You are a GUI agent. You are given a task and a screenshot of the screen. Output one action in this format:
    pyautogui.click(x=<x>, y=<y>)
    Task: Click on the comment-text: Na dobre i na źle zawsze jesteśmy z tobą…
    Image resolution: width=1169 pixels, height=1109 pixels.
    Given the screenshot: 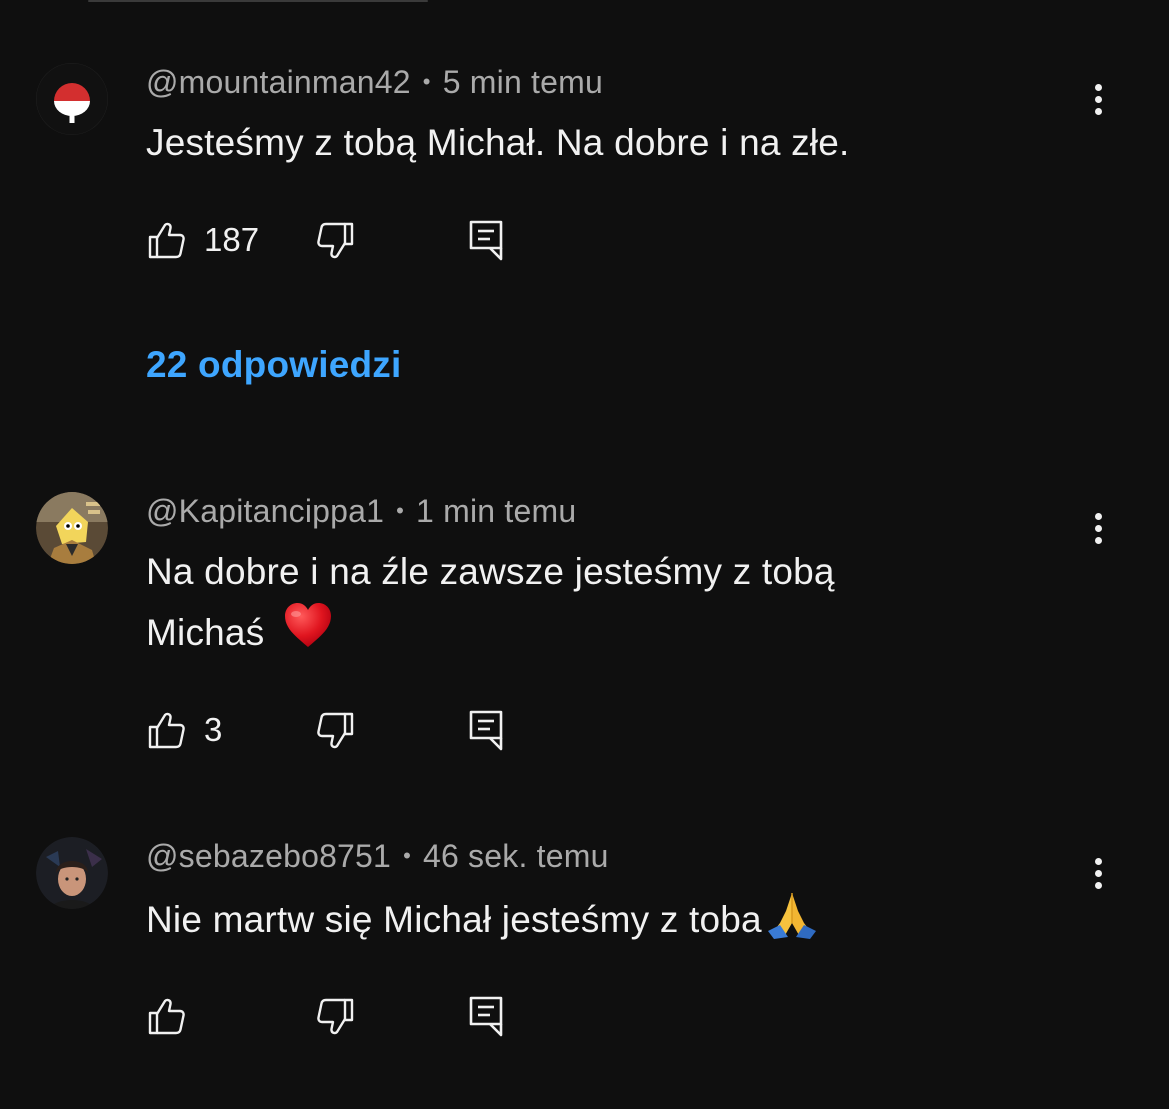 What is the action you would take?
    pyautogui.click(x=586, y=605)
    